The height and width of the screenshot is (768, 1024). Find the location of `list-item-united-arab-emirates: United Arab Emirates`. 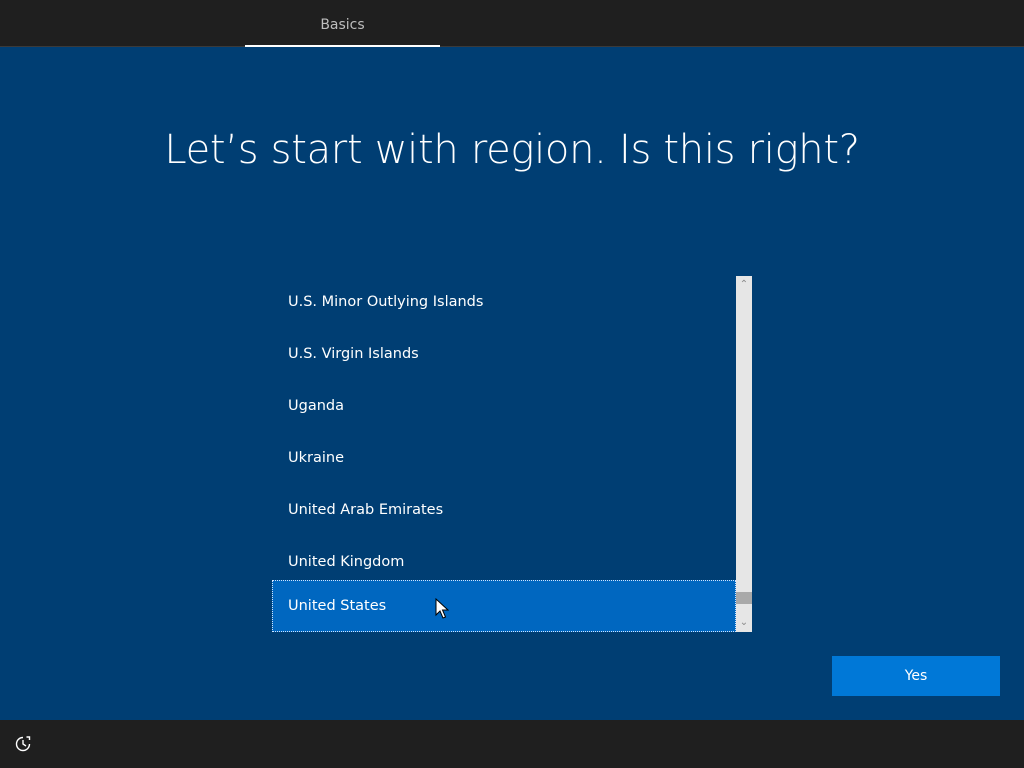

list-item-united-arab-emirates: United Arab Emirates is located at coordinates (504, 510).